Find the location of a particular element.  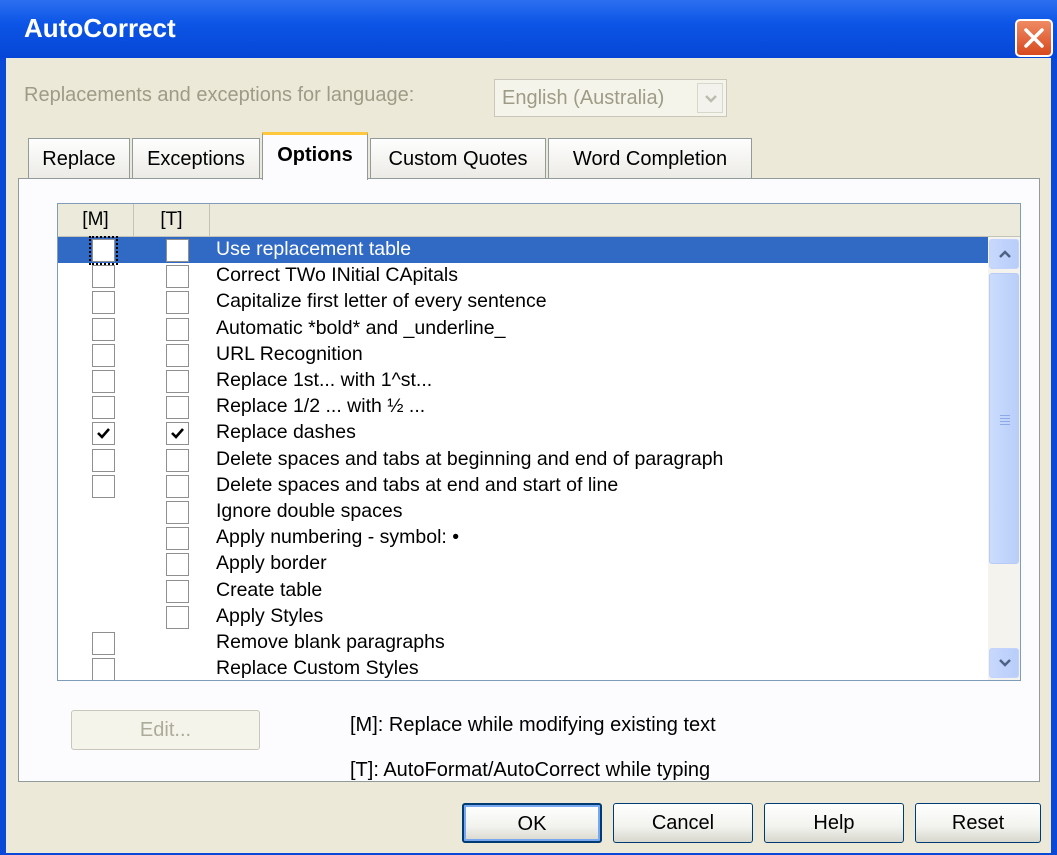

list-item: Apply border is located at coordinates (523, 564).